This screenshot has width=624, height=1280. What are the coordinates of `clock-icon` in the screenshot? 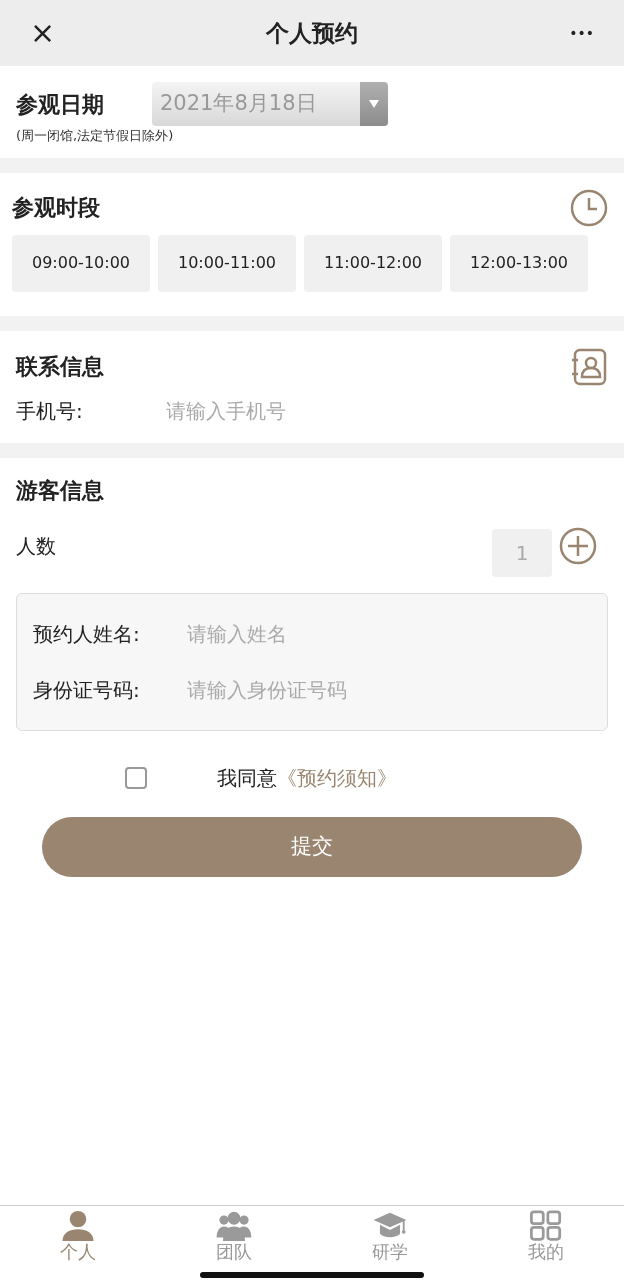 It's located at (589, 207).